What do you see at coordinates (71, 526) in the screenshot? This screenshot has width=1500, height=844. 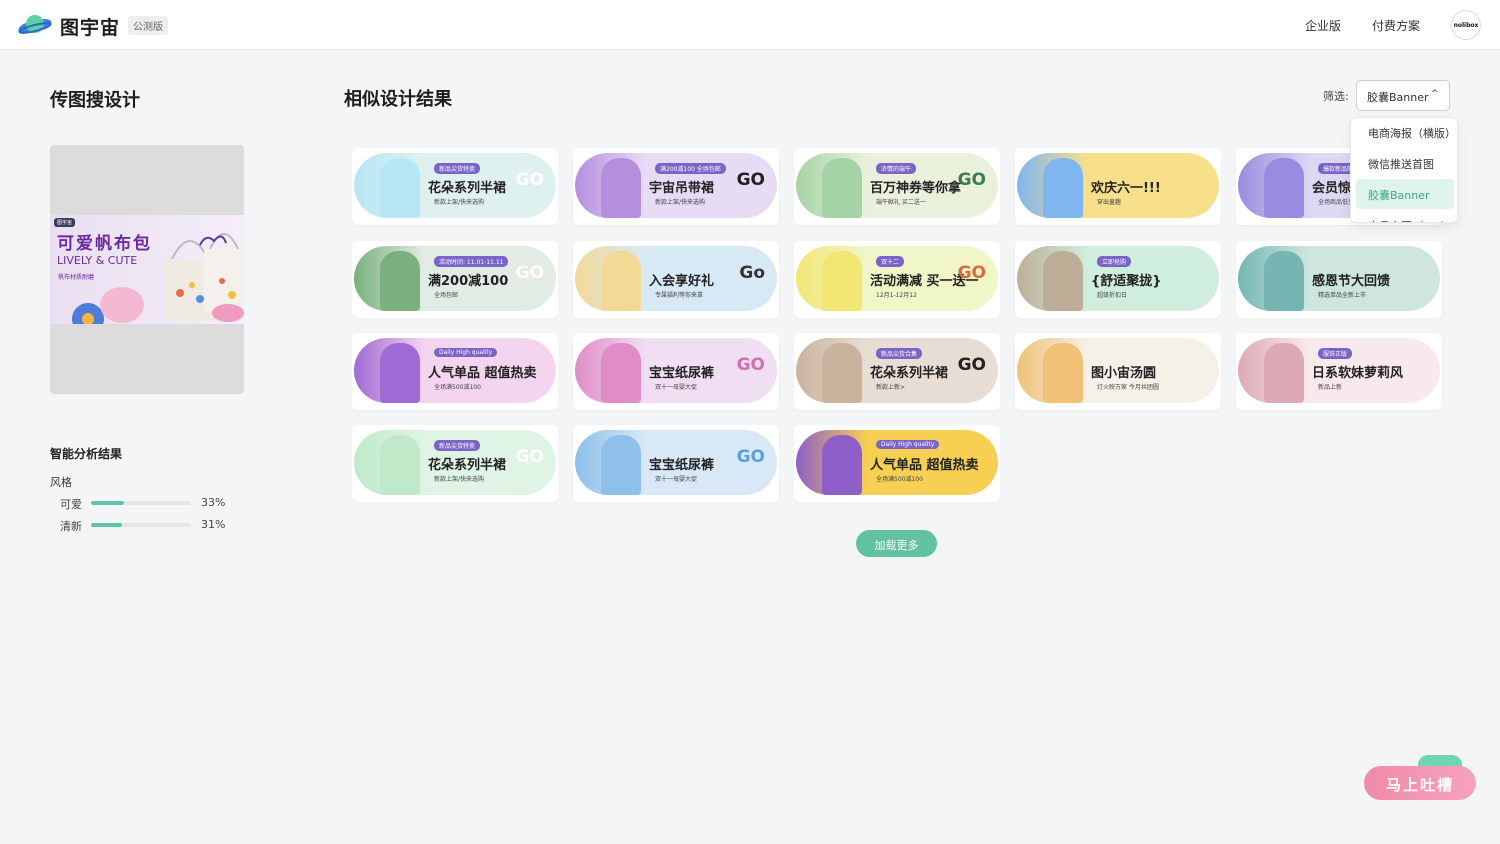 I see `stat-name: 清新` at bounding box center [71, 526].